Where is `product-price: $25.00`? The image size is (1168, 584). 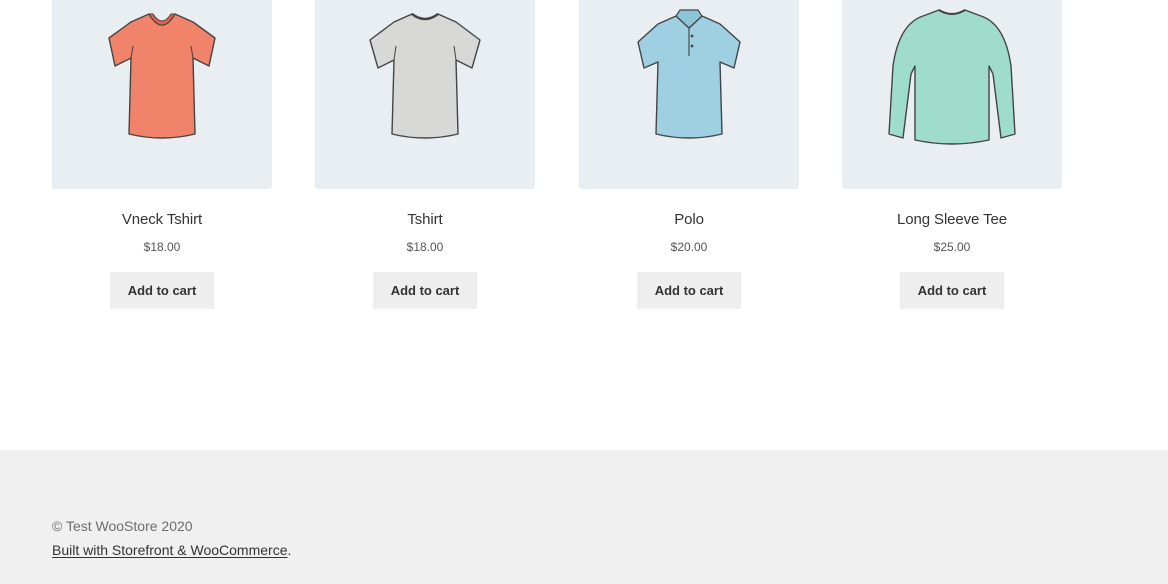 product-price: $25.00 is located at coordinates (952, 247).